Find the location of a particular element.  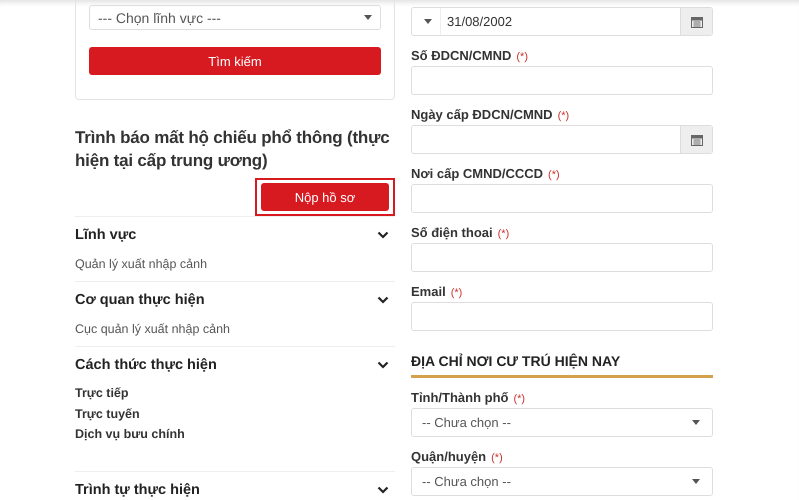

section-heading: Cơ quan thực hiện is located at coordinates (140, 300).